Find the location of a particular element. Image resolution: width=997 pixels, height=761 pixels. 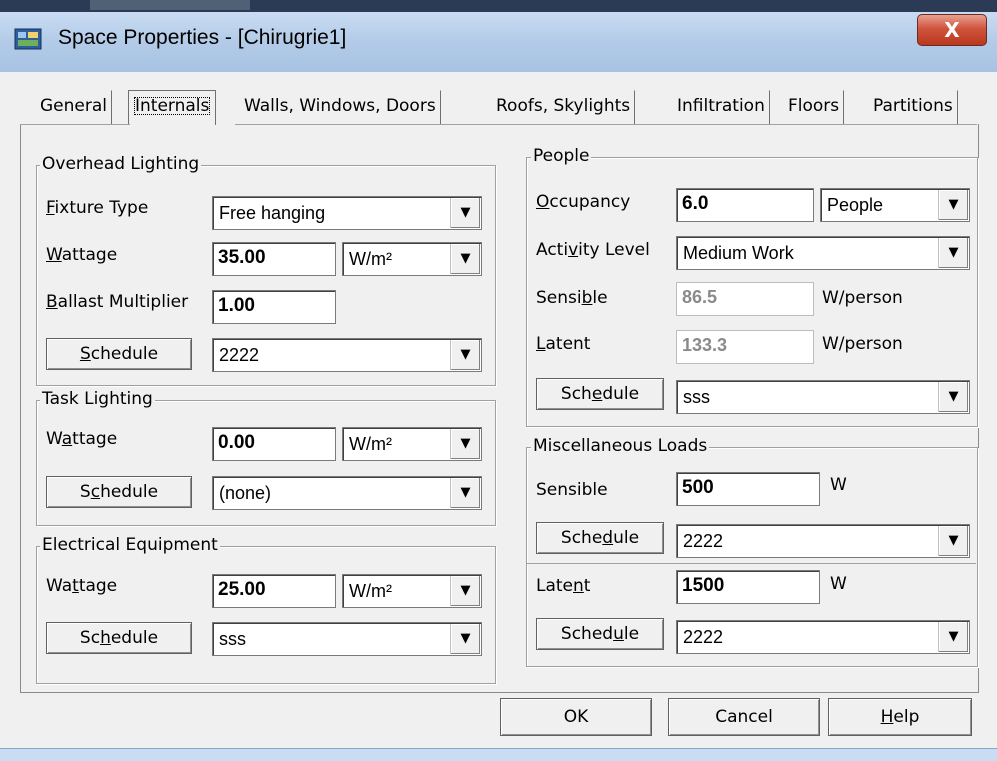

occupancy-label: Occupancy is located at coordinates (583, 202).